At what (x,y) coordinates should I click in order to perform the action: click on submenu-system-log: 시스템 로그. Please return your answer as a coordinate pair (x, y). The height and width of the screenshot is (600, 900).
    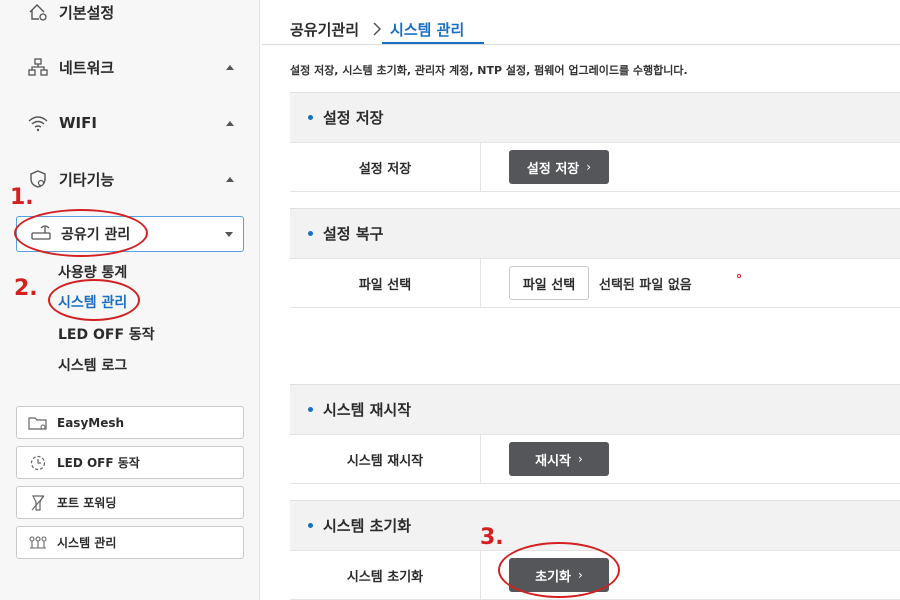
    Looking at the image, I should click on (92, 365).